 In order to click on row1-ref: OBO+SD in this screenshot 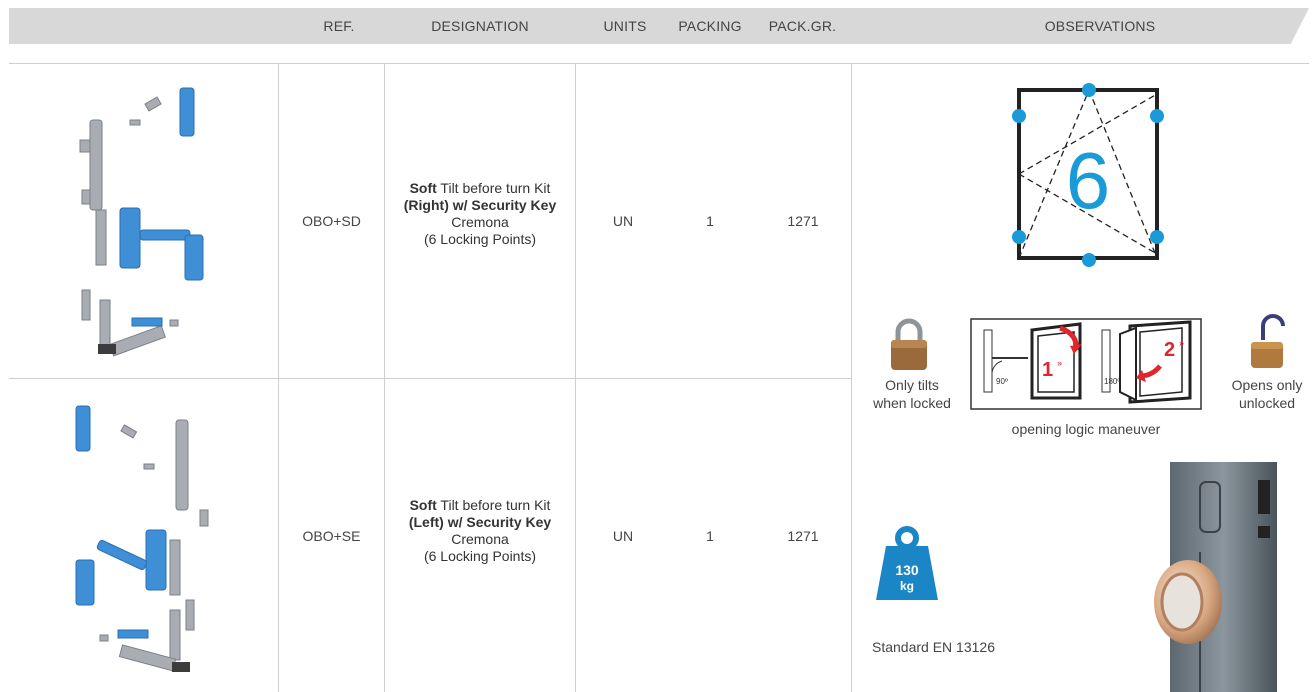, I will do `click(331, 221)`.